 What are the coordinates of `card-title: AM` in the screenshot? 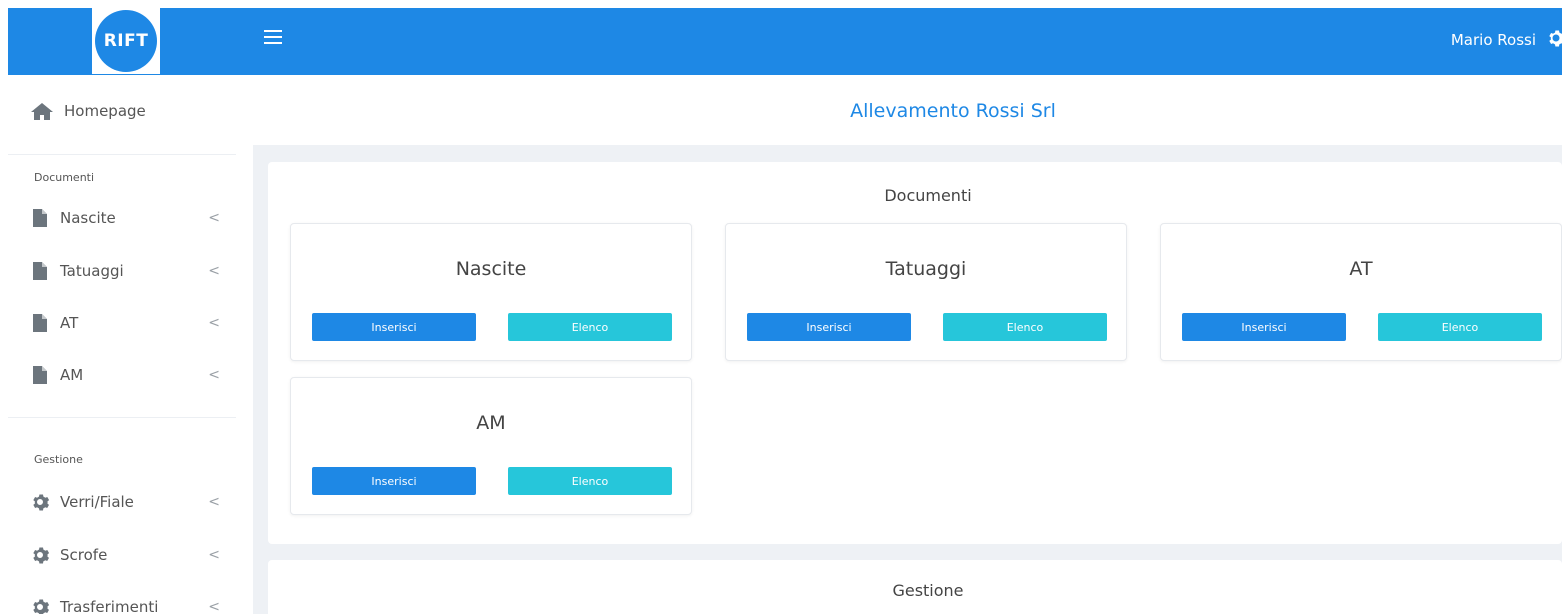 It's located at (491, 423).